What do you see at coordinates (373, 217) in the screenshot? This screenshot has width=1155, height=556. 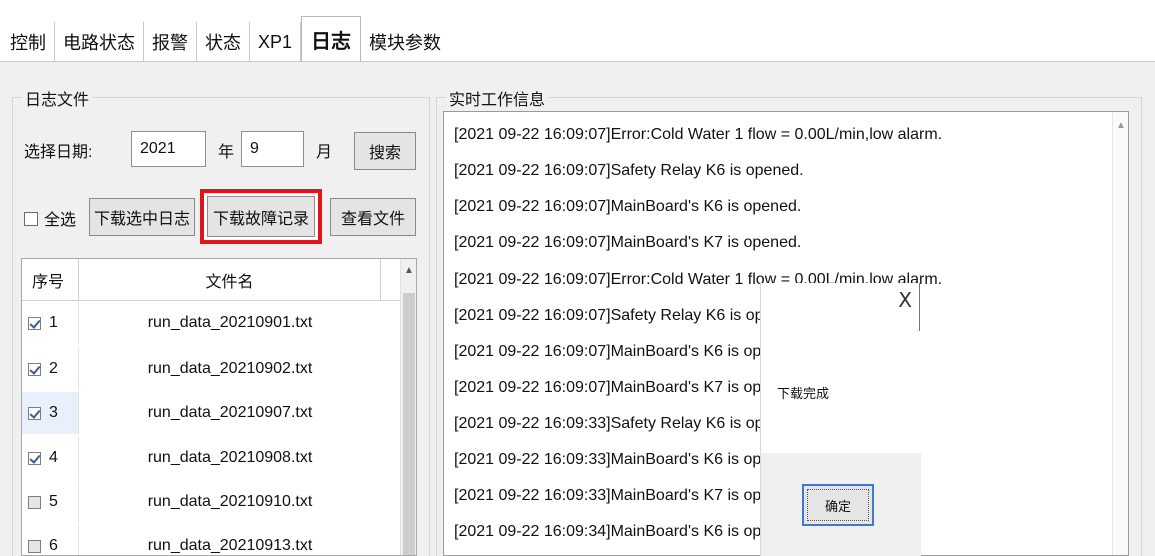 I see `view-file-button: 查看文件` at bounding box center [373, 217].